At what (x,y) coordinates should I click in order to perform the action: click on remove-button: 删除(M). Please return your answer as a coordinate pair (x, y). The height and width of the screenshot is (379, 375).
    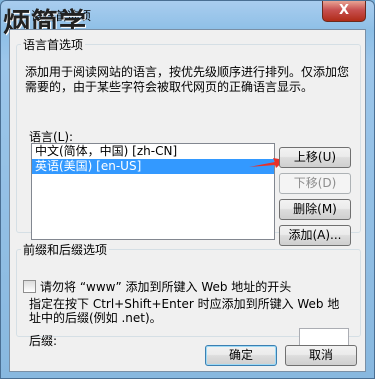
    Looking at the image, I should click on (315, 209).